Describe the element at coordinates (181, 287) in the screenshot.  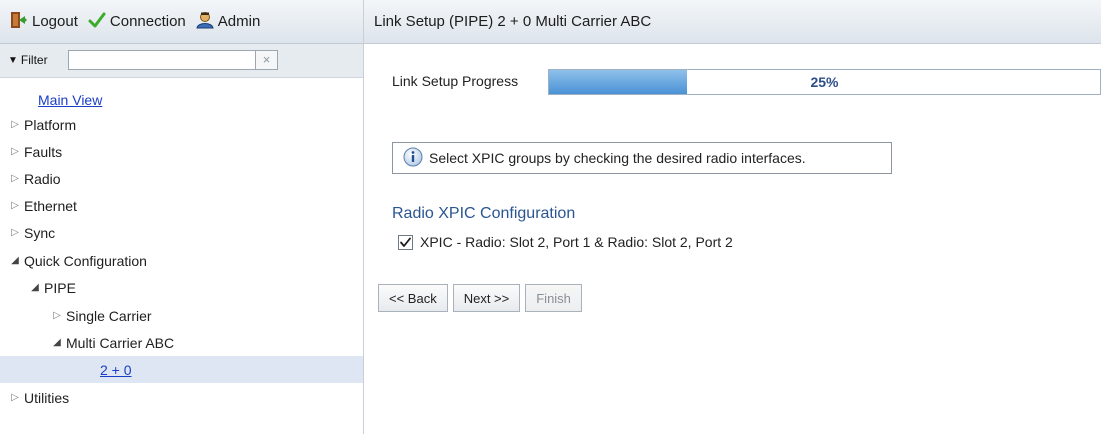
I see `tree-item-pipe: ◢ PIPE` at that location.